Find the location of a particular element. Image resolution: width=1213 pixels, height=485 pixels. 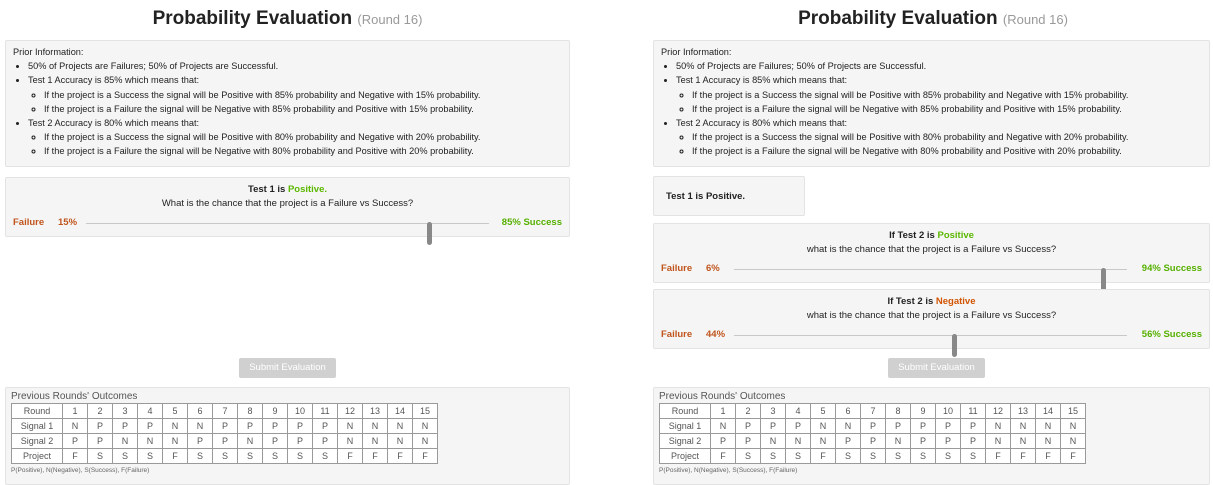

previous-title: Previous Rounds' Outcomes is located at coordinates (74, 396).